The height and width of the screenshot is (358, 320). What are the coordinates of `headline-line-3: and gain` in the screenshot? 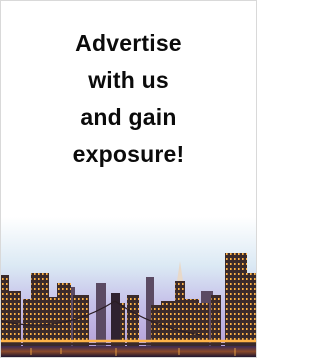 It's located at (128, 117).